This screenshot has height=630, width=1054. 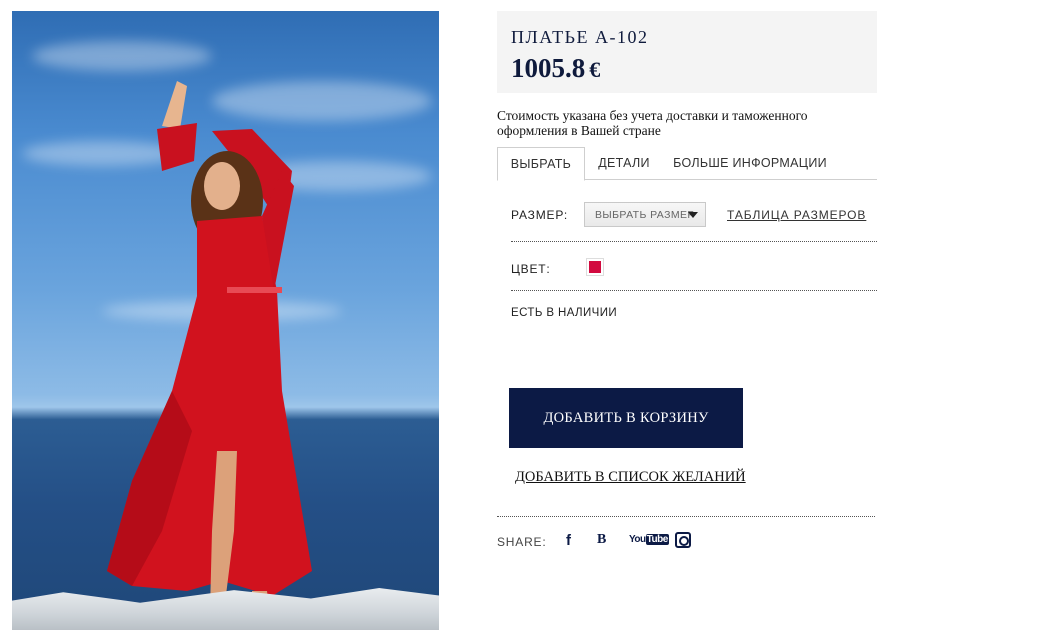 I want to click on size-select: ВЫБРАТЬ РАЗМЕР, so click(x=645, y=214).